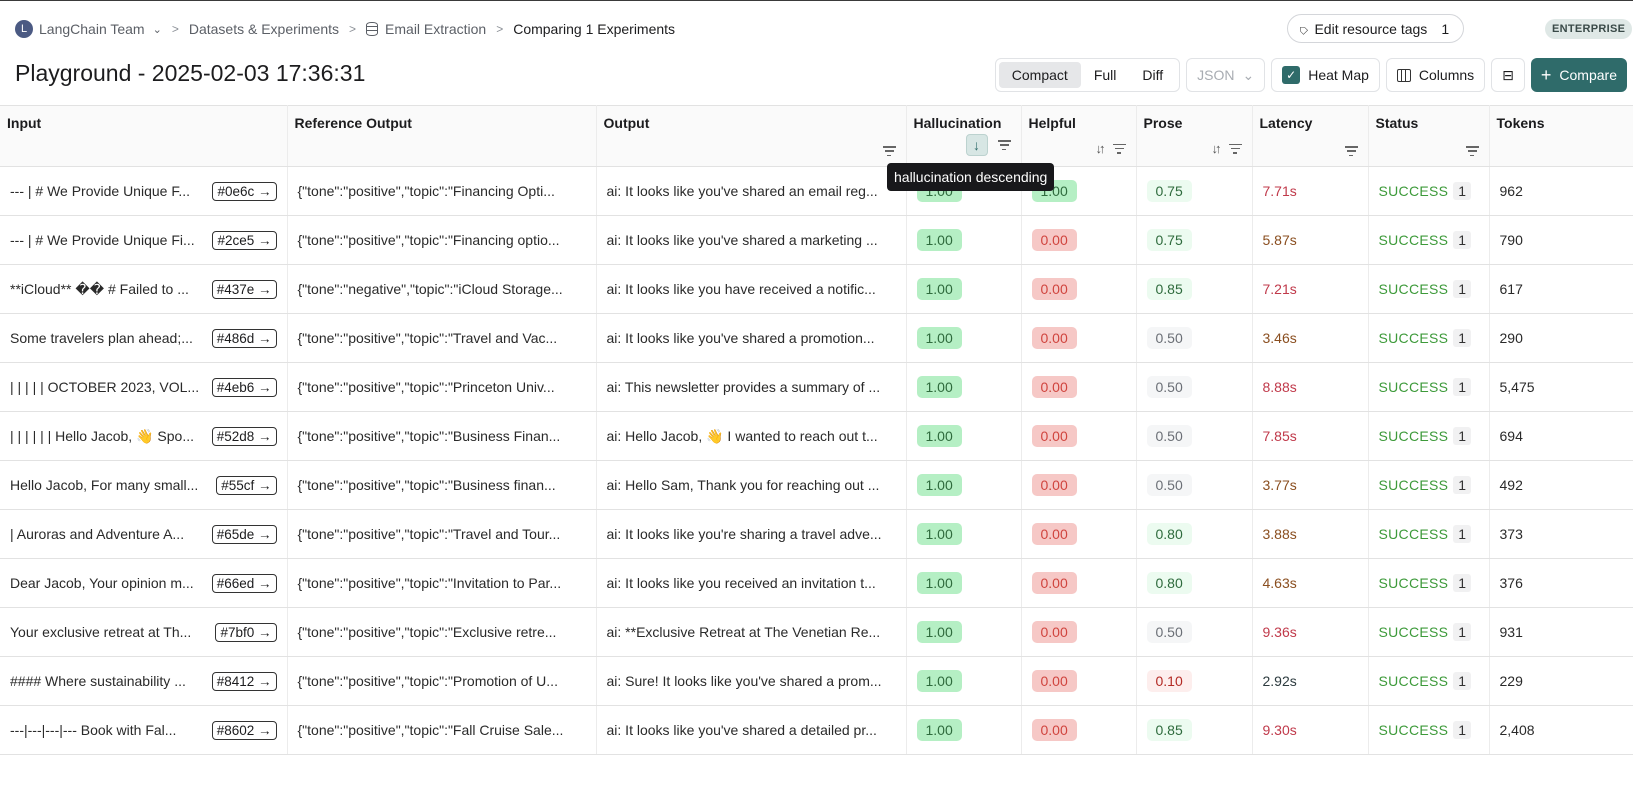 This screenshot has width=1633, height=788. What do you see at coordinates (1325, 75) in the screenshot?
I see `heatmap-toggle: ✓ Heat Map` at bounding box center [1325, 75].